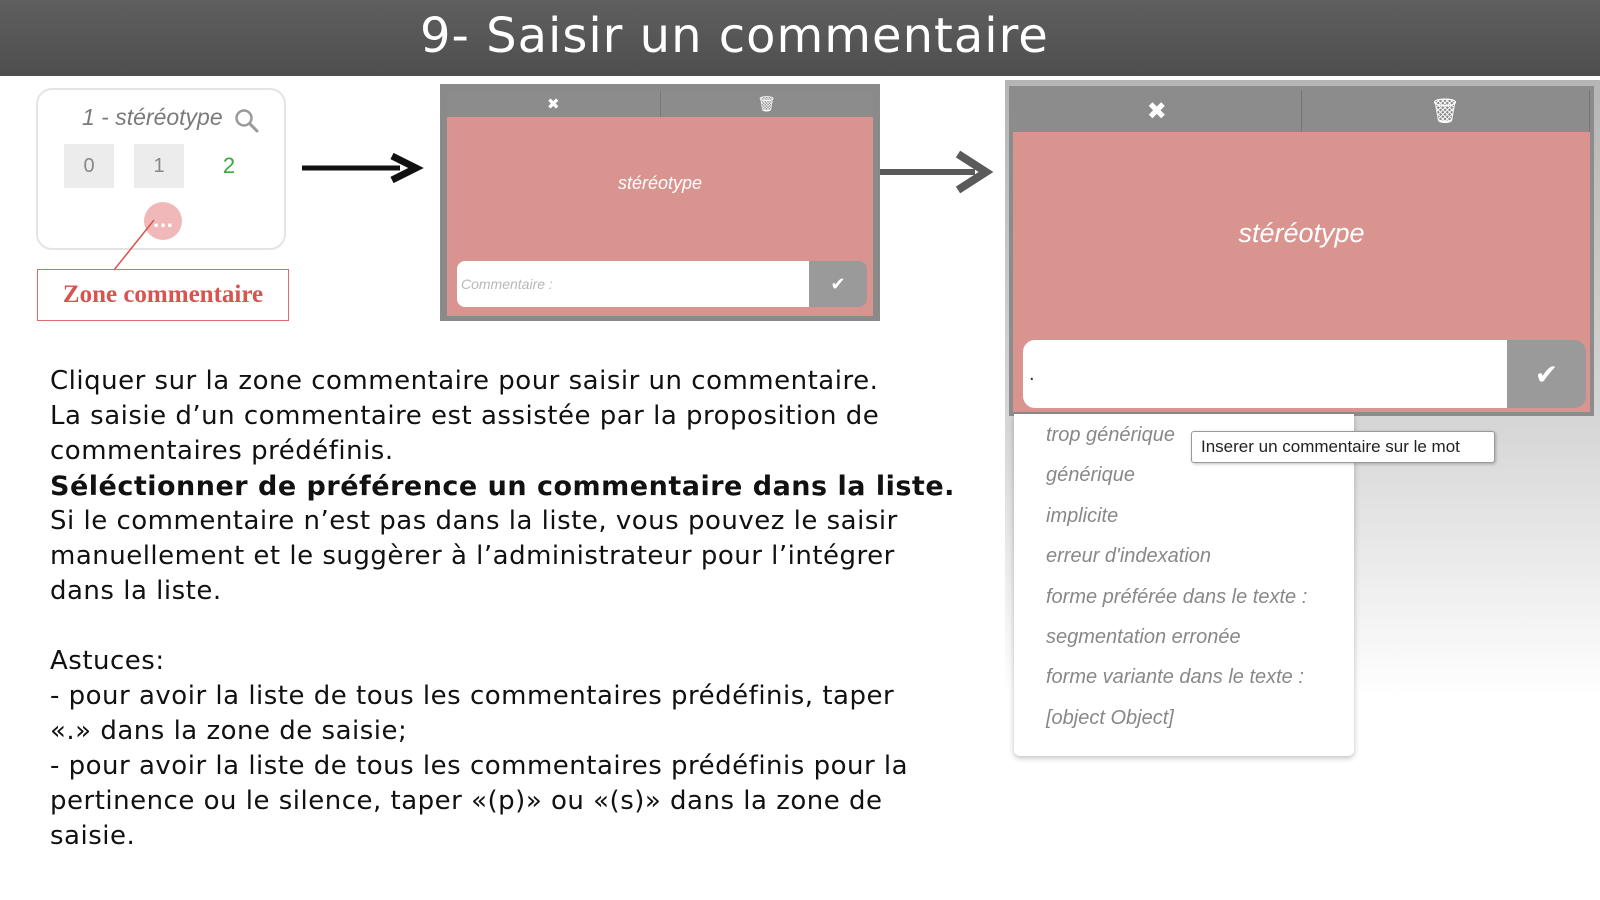  Describe the element at coordinates (363, 168) in the screenshot. I see `arrow-right-icon` at that location.